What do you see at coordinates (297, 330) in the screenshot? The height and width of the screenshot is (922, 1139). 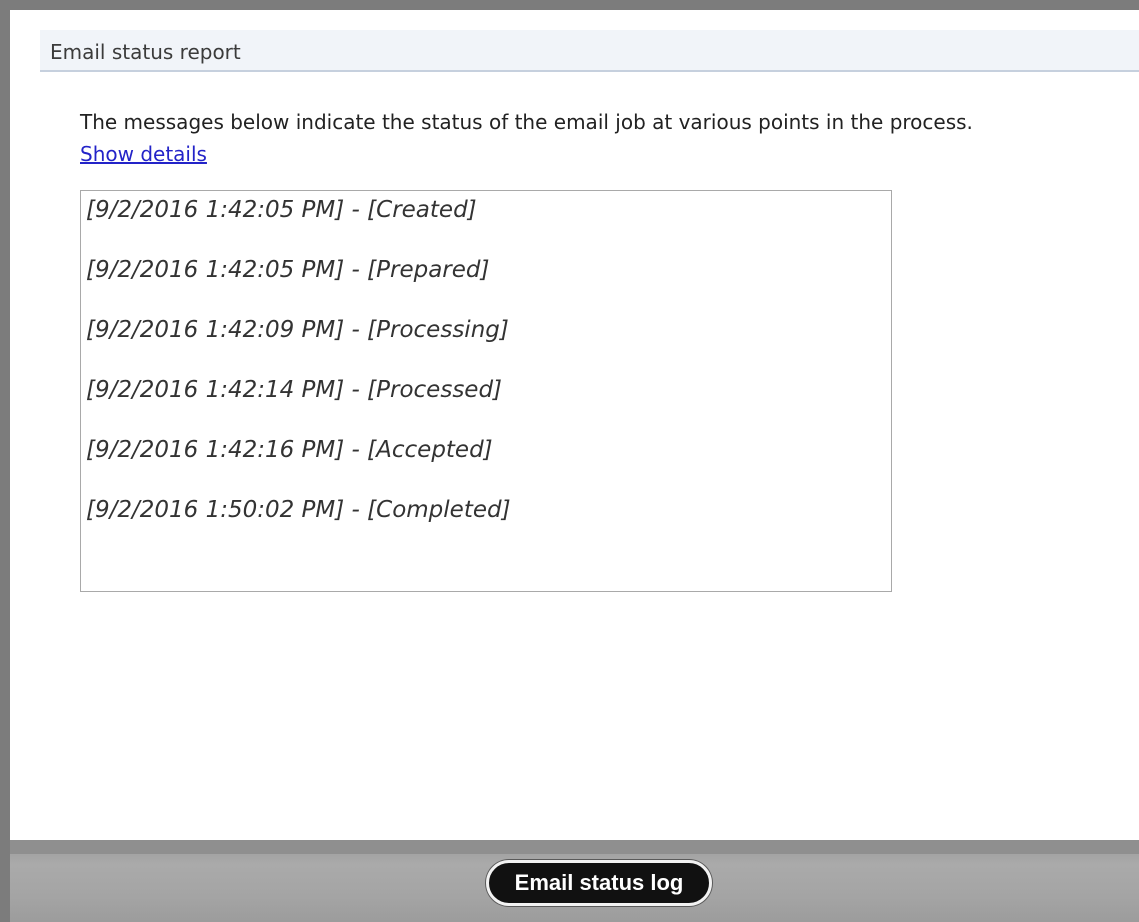 I see `log-entry: [9/2/2016 1:42:09 PM] - [Processing]` at bounding box center [297, 330].